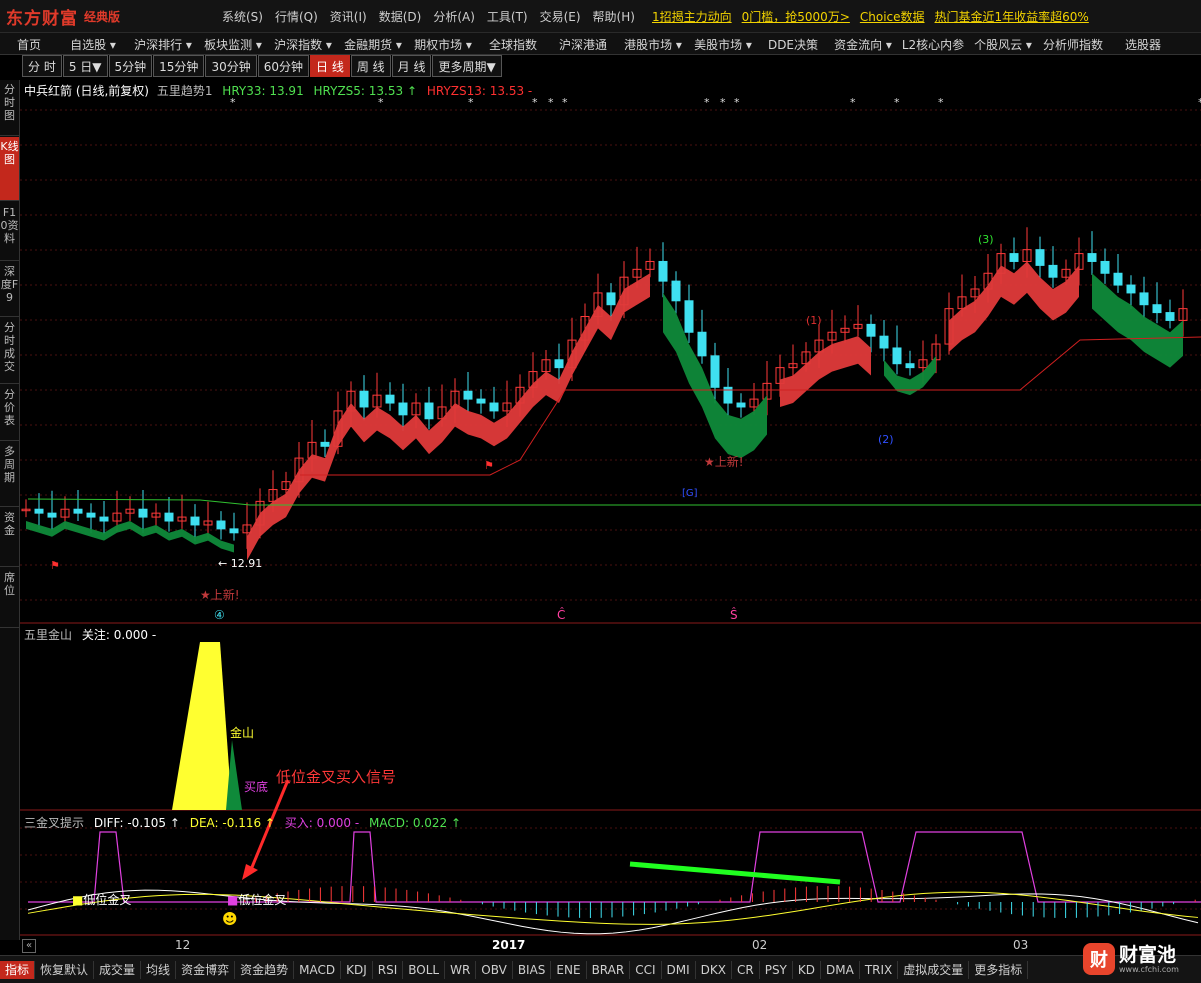 Image resolution: width=1201 pixels, height=983 pixels. Describe the element at coordinates (29, 43) in the screenshot. I see `nav-item-0: 首页` at that location.